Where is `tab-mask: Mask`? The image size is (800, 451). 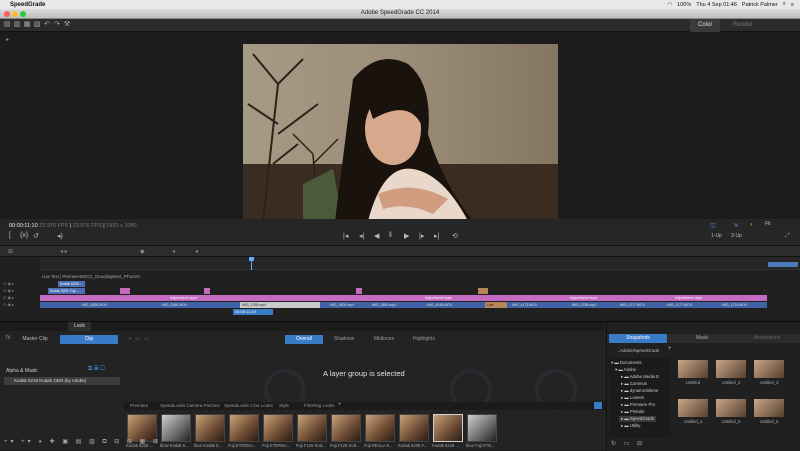 tab-mask: Mask is located at coordinates (702, 338).